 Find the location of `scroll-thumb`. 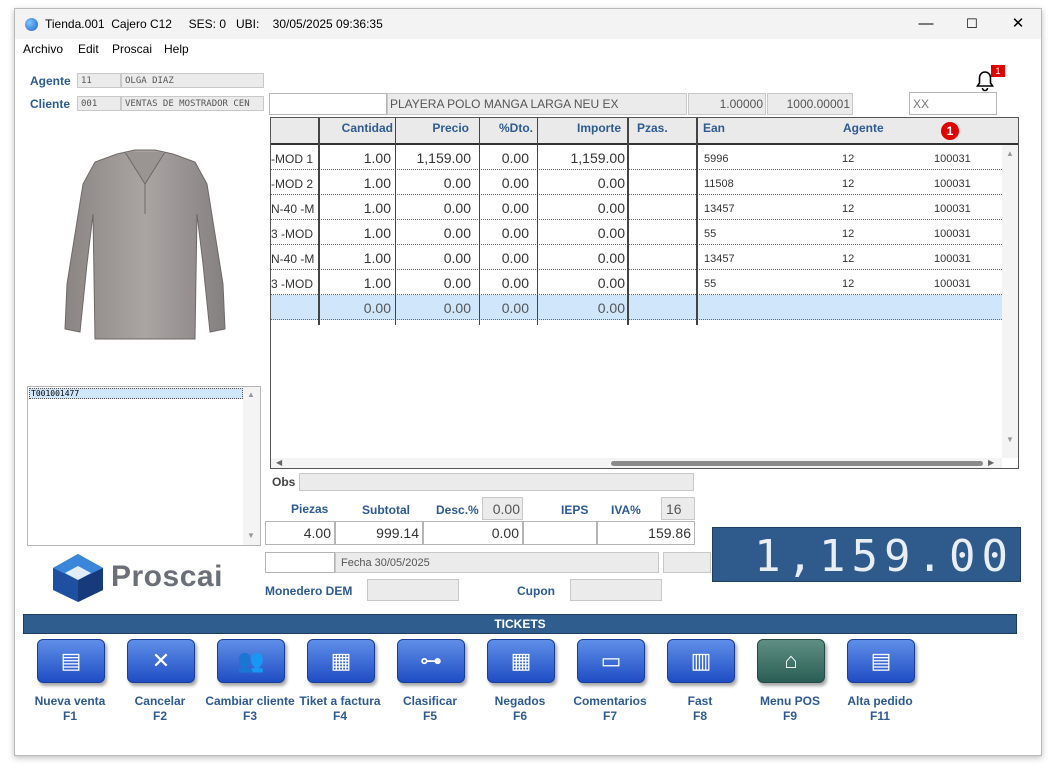

scroll-thumb is located at coordinates (797, 463).